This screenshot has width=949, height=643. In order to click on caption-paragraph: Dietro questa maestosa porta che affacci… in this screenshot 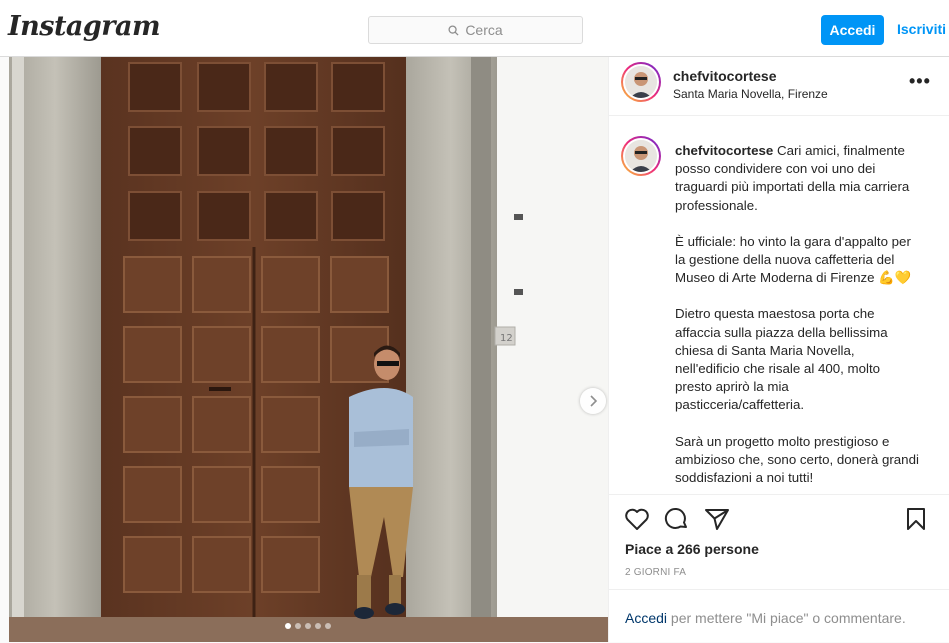, I will do `click(781, 359)`.